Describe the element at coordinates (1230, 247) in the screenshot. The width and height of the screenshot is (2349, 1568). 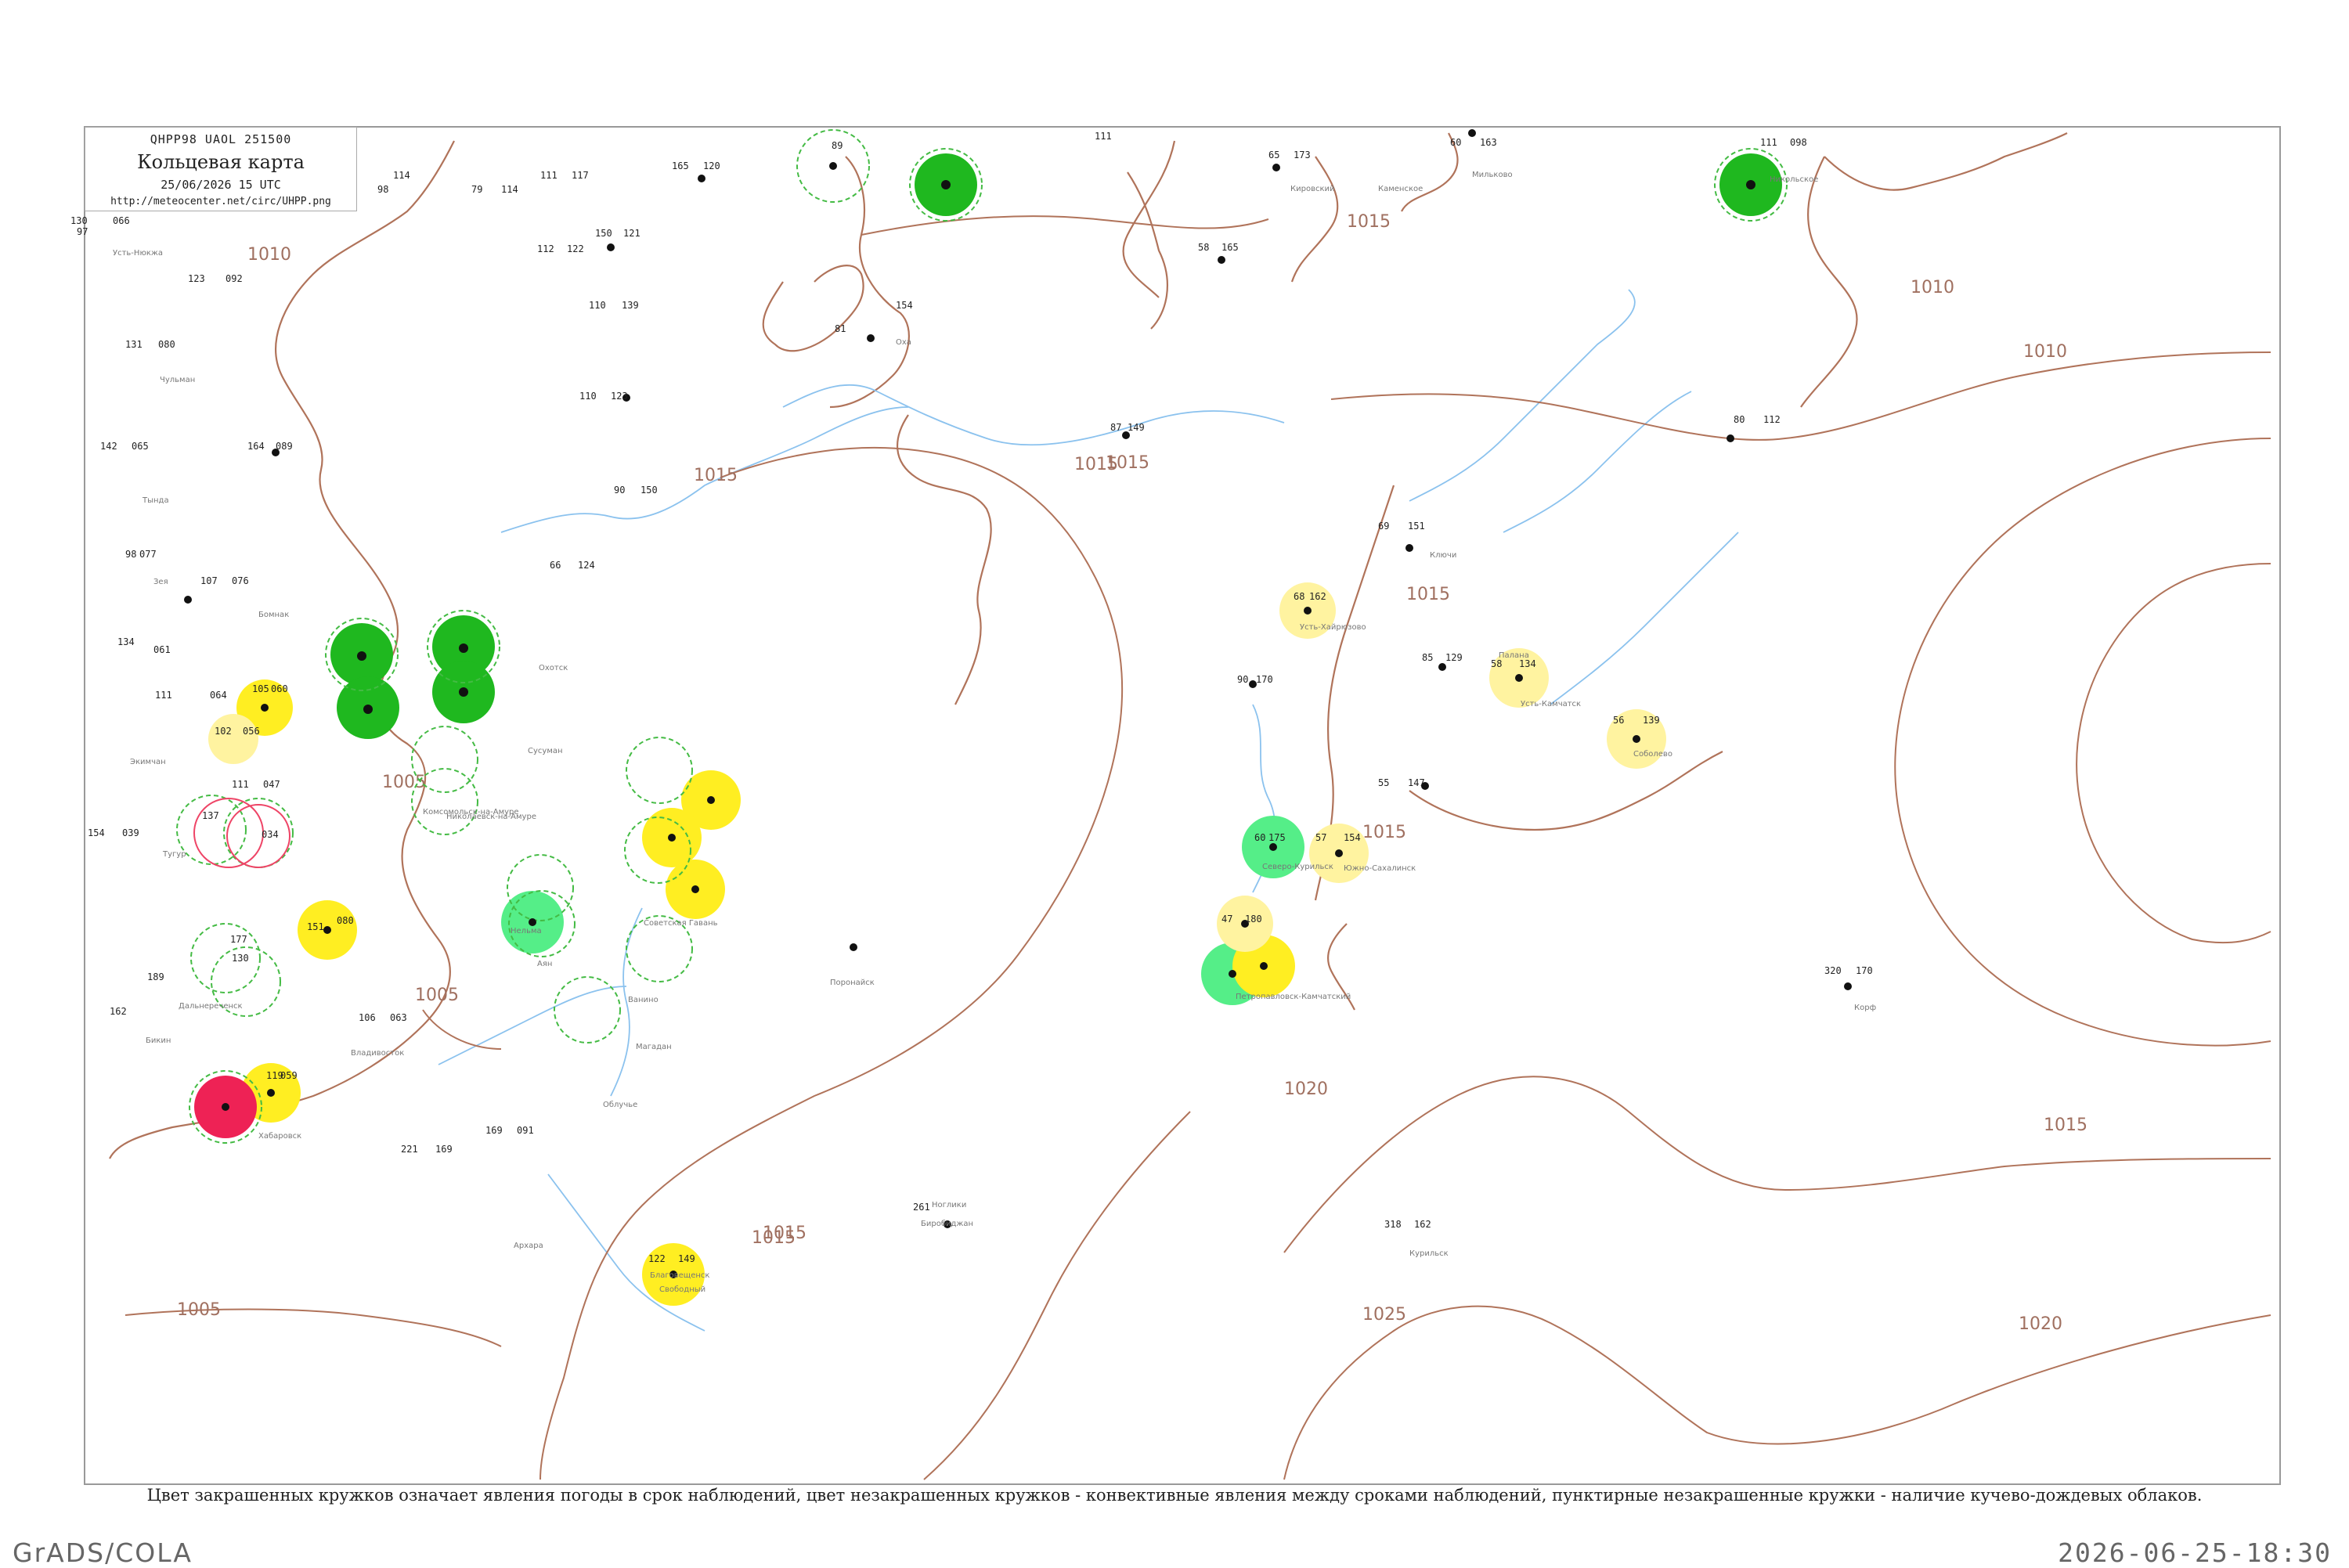
I see `svg-text: 165` at that location.